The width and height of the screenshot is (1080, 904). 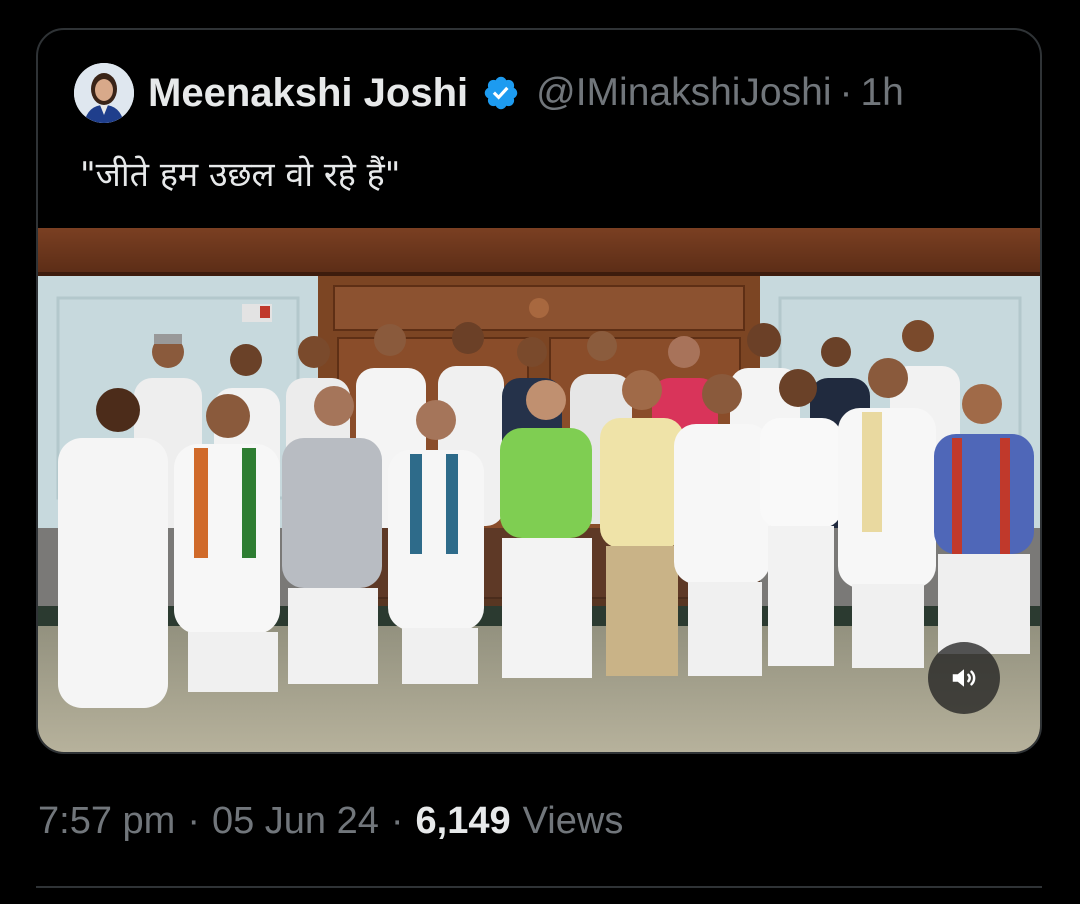 I want to click on views-count: 6,149, so click(x=463, y=821).